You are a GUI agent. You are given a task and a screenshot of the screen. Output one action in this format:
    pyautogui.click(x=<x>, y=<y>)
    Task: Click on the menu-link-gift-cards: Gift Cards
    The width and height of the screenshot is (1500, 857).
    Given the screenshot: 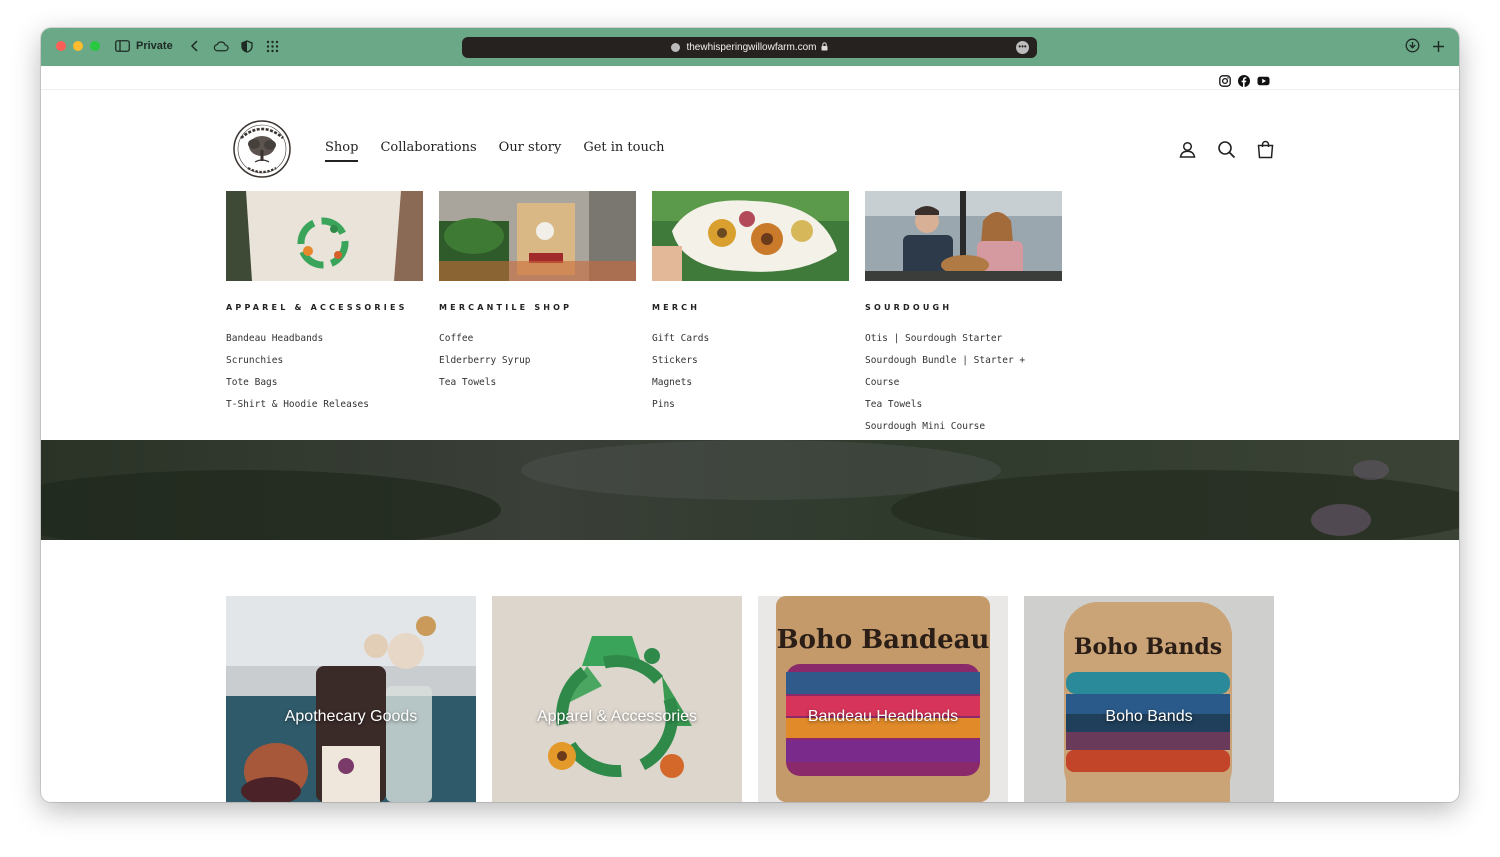 What is the action you would take?
    pyautogui.click(x=750, y=339)
    